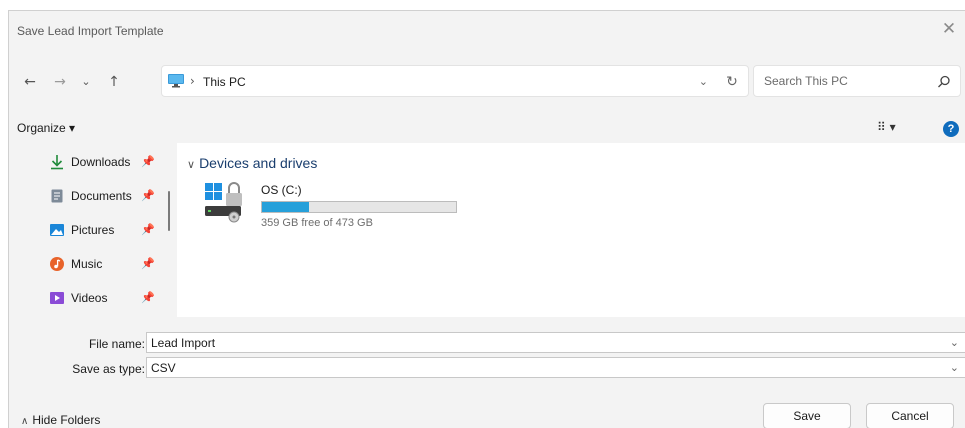 The height and width of the screenshot is (428, 965). Describe the element at coordinates (482, 5) in the screenshot. I see `top-strip` at that location.